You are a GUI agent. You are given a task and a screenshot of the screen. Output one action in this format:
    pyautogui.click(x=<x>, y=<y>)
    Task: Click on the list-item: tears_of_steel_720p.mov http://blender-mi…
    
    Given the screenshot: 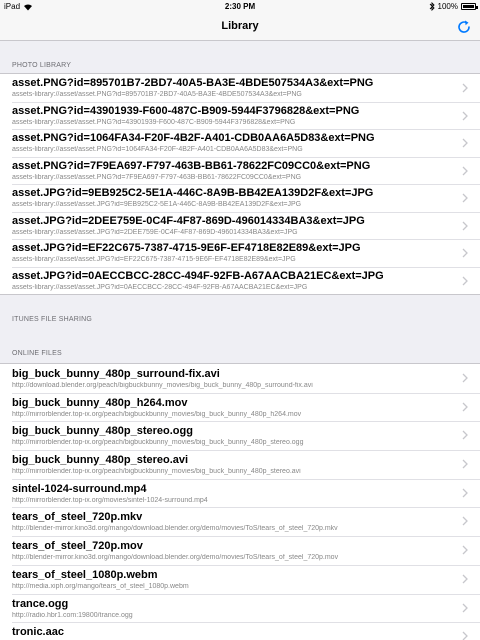 What is the action you would take?
    pyautogui.click(x=240, y=550)
    